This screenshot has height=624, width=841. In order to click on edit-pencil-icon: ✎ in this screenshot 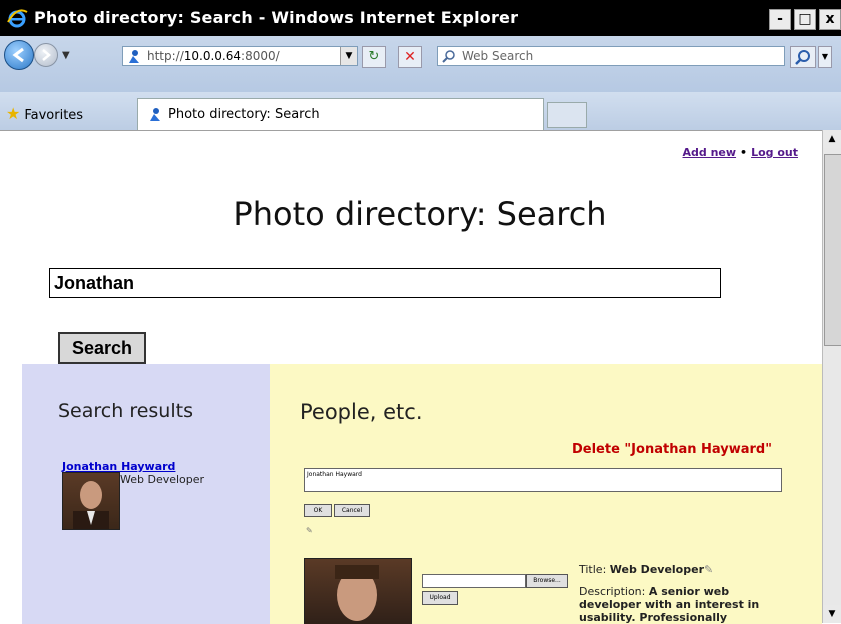, I will do `click(309, 530)`.